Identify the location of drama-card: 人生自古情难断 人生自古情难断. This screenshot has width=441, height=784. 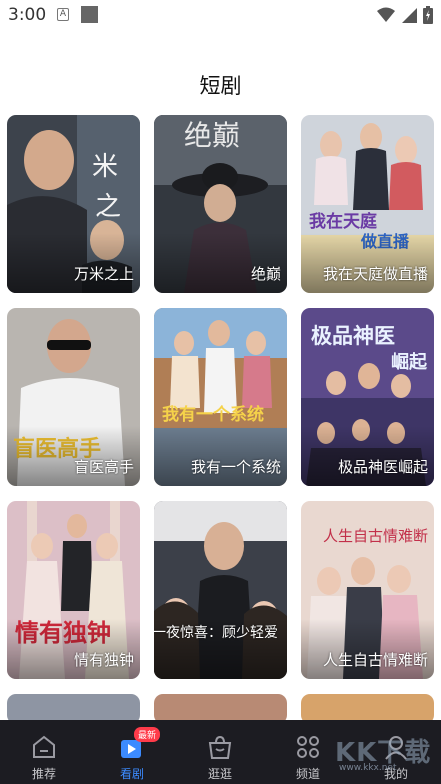
(367, 590).